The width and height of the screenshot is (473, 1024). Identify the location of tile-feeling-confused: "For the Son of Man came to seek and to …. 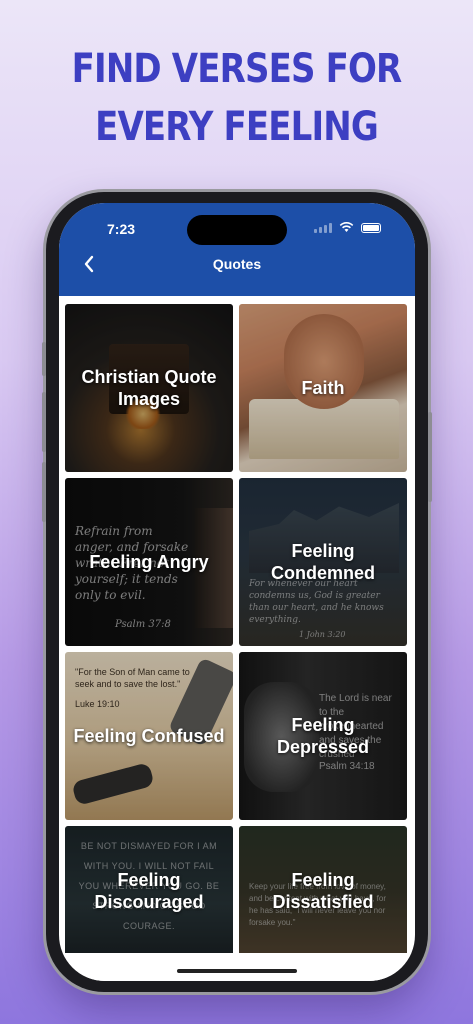
(149, 736).